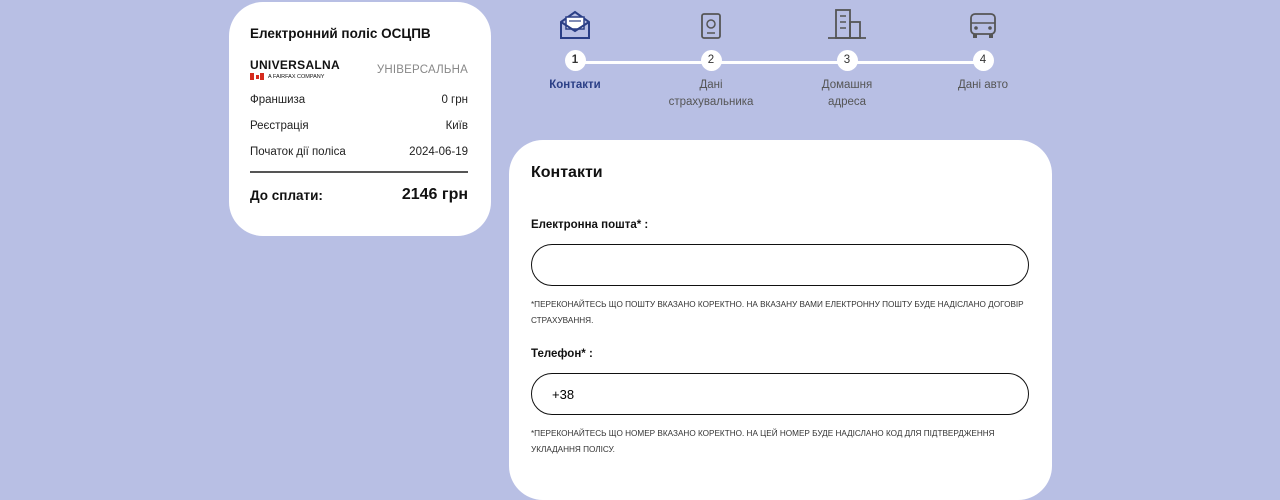 The image size is (1280, 500). I want to click on phone-field, so click(780, 394).